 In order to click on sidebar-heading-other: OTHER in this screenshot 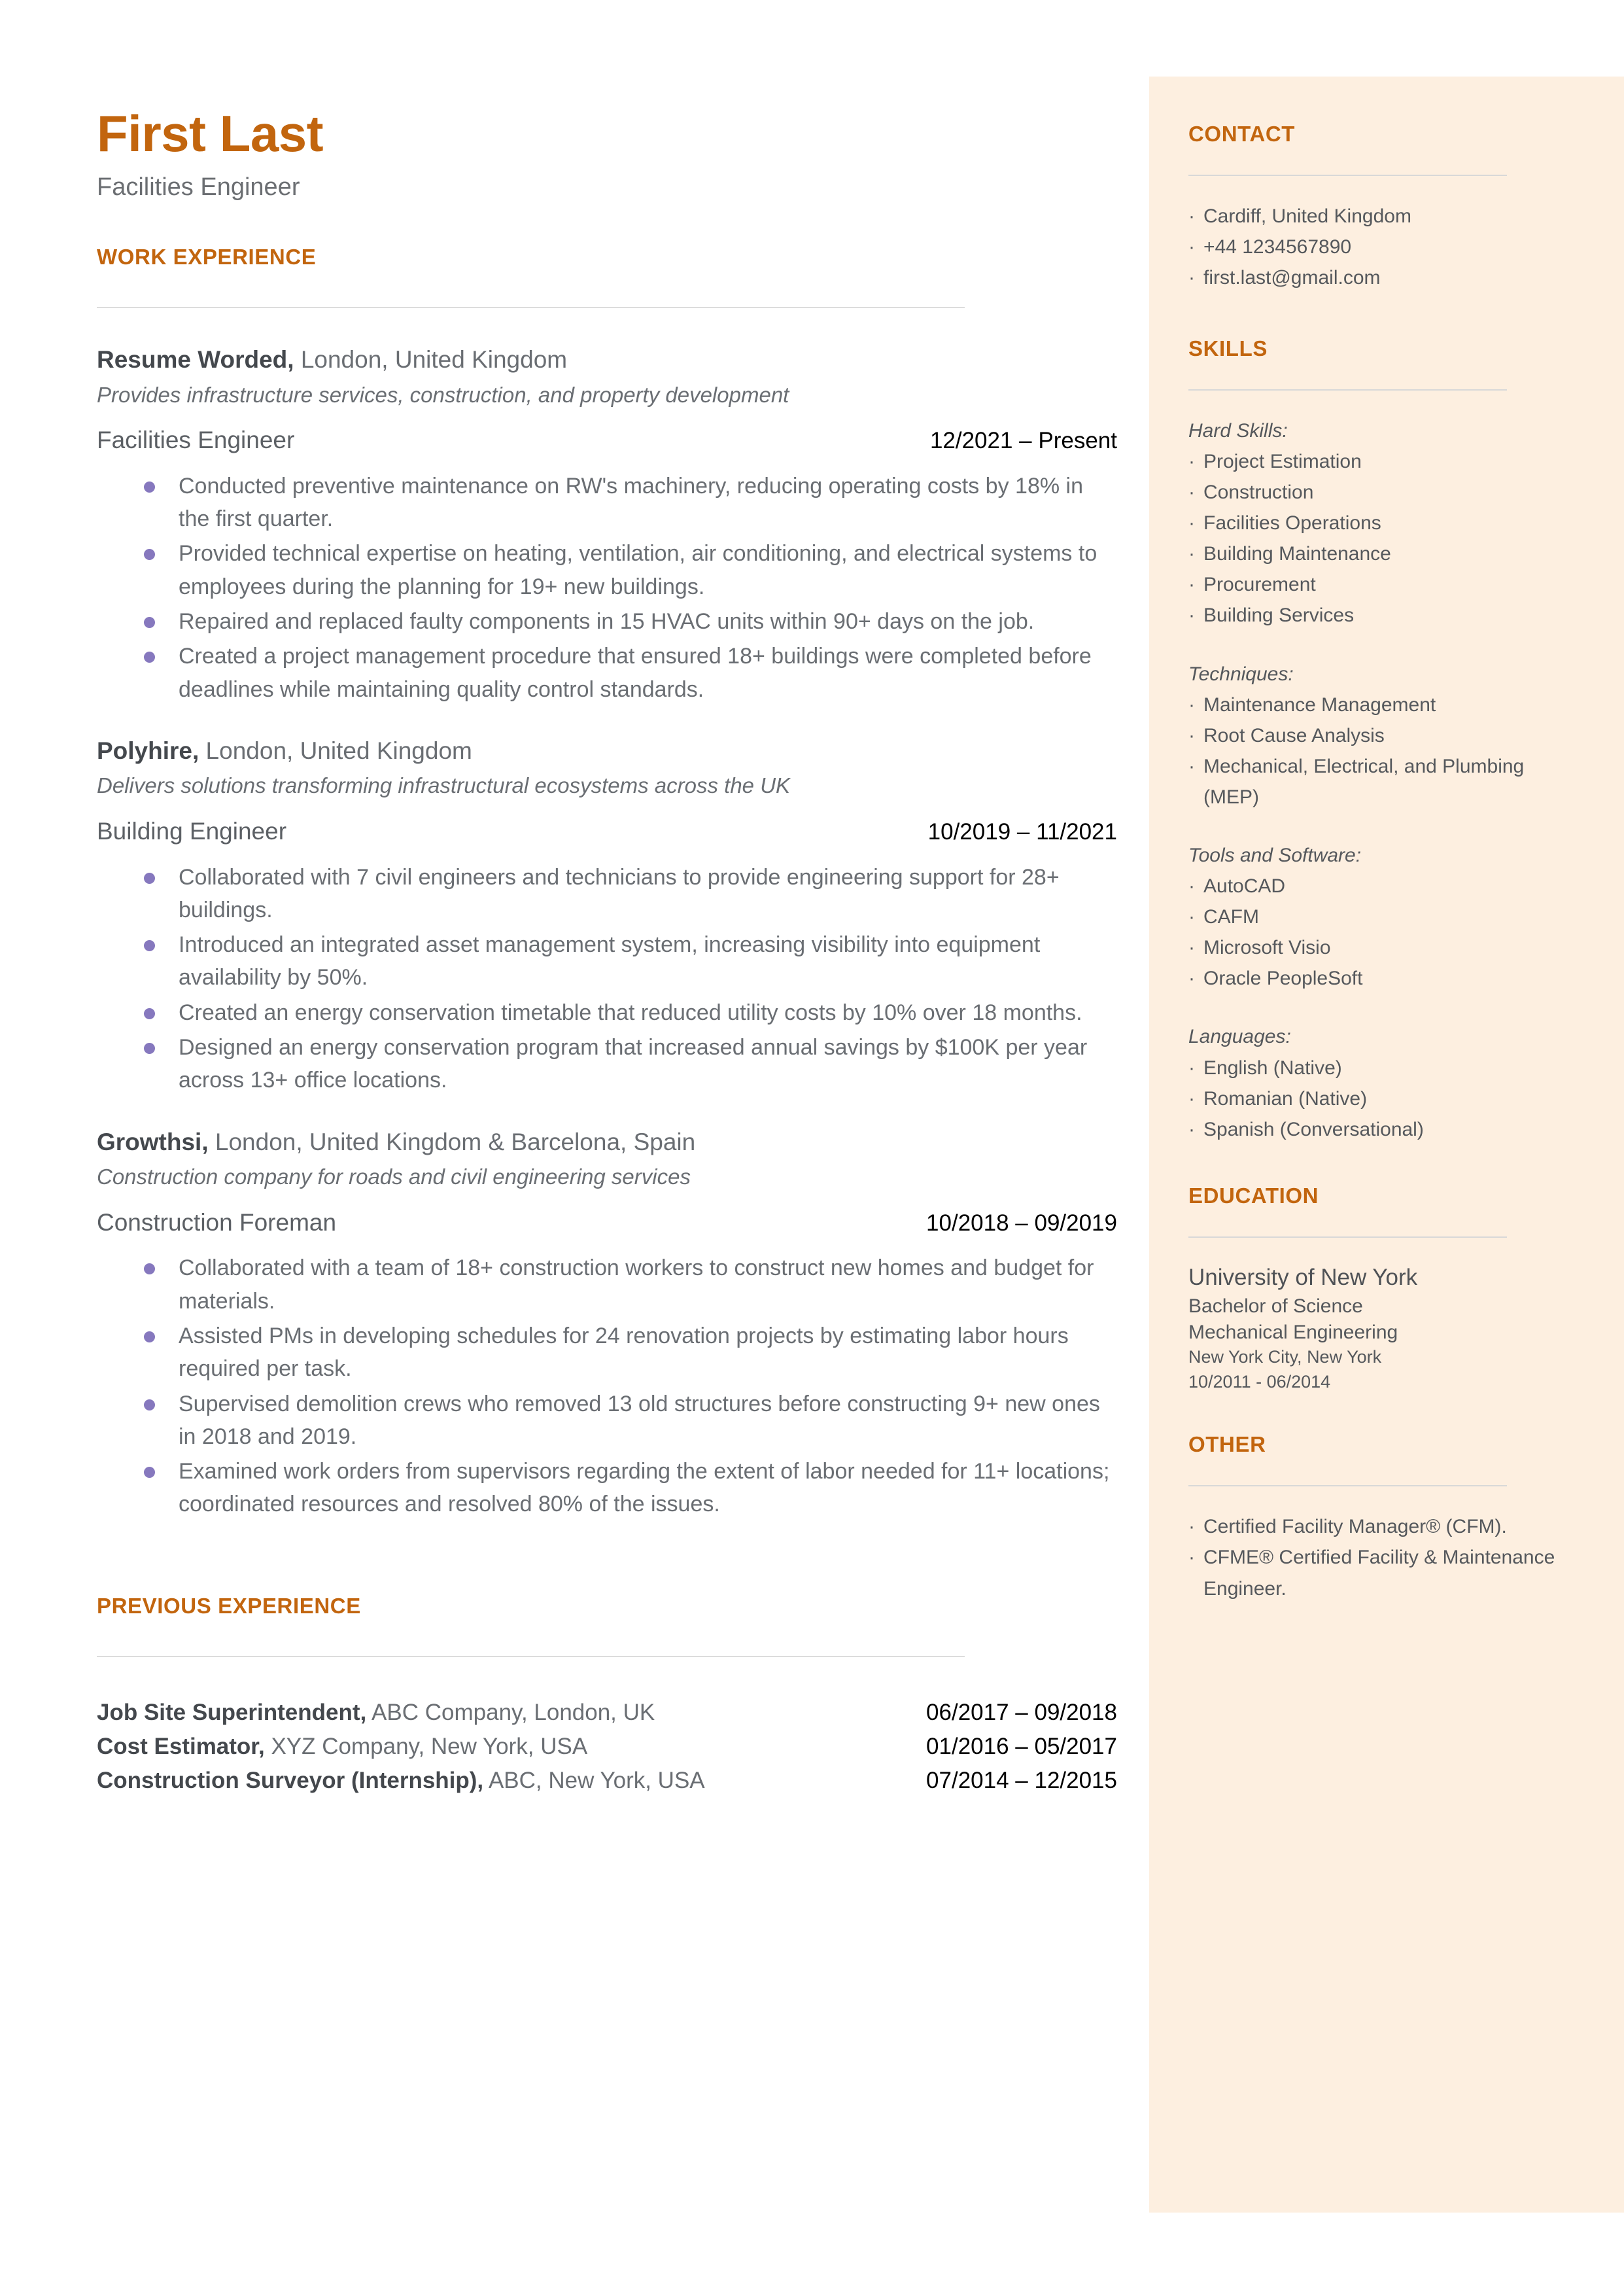, I will do `click(1227, 1444)`.